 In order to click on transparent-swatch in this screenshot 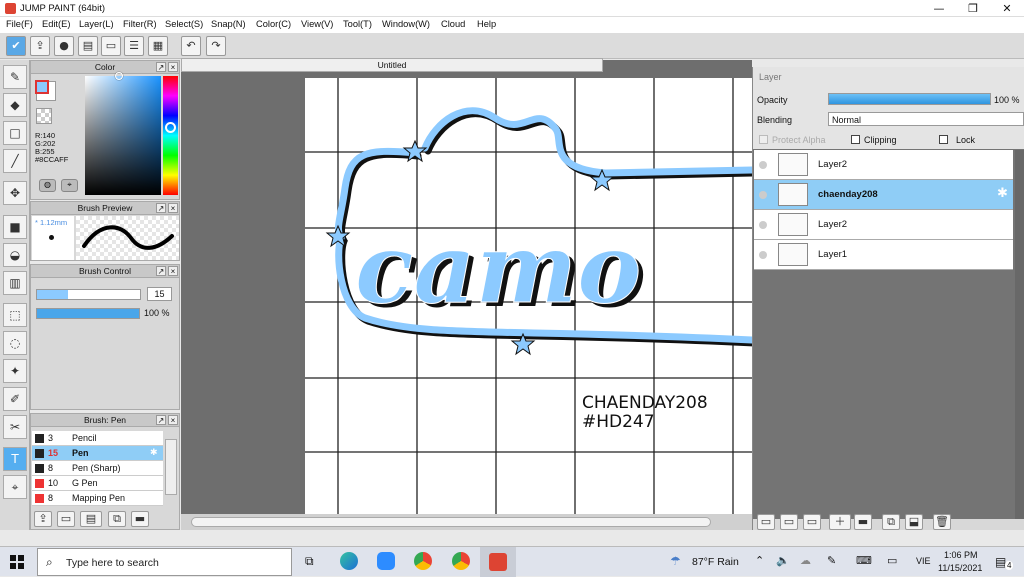, I will do `click(44, 116)`.